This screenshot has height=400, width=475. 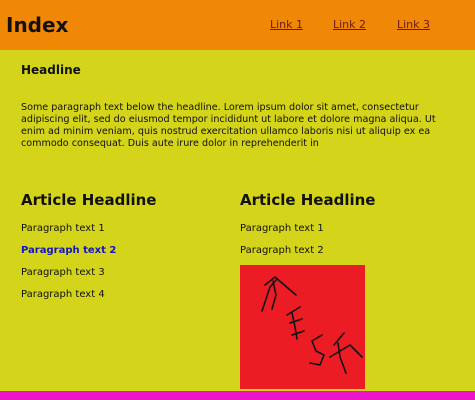 I want to click on test-scribble-image, so click(x=302, y=327).